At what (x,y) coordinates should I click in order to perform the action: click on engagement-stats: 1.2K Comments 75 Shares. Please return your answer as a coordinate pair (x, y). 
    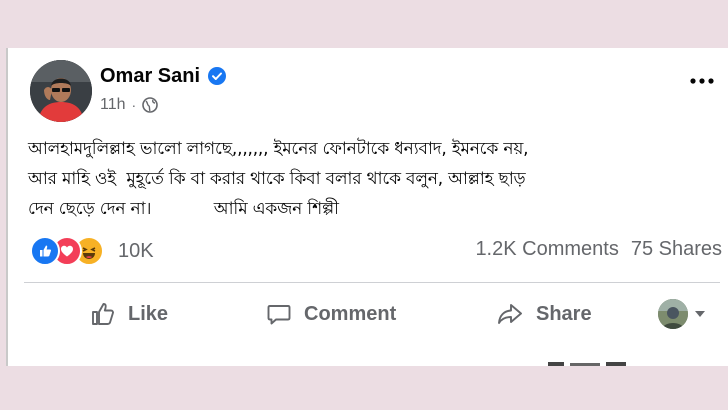
    Looking at the image, I should click on (598, 249).